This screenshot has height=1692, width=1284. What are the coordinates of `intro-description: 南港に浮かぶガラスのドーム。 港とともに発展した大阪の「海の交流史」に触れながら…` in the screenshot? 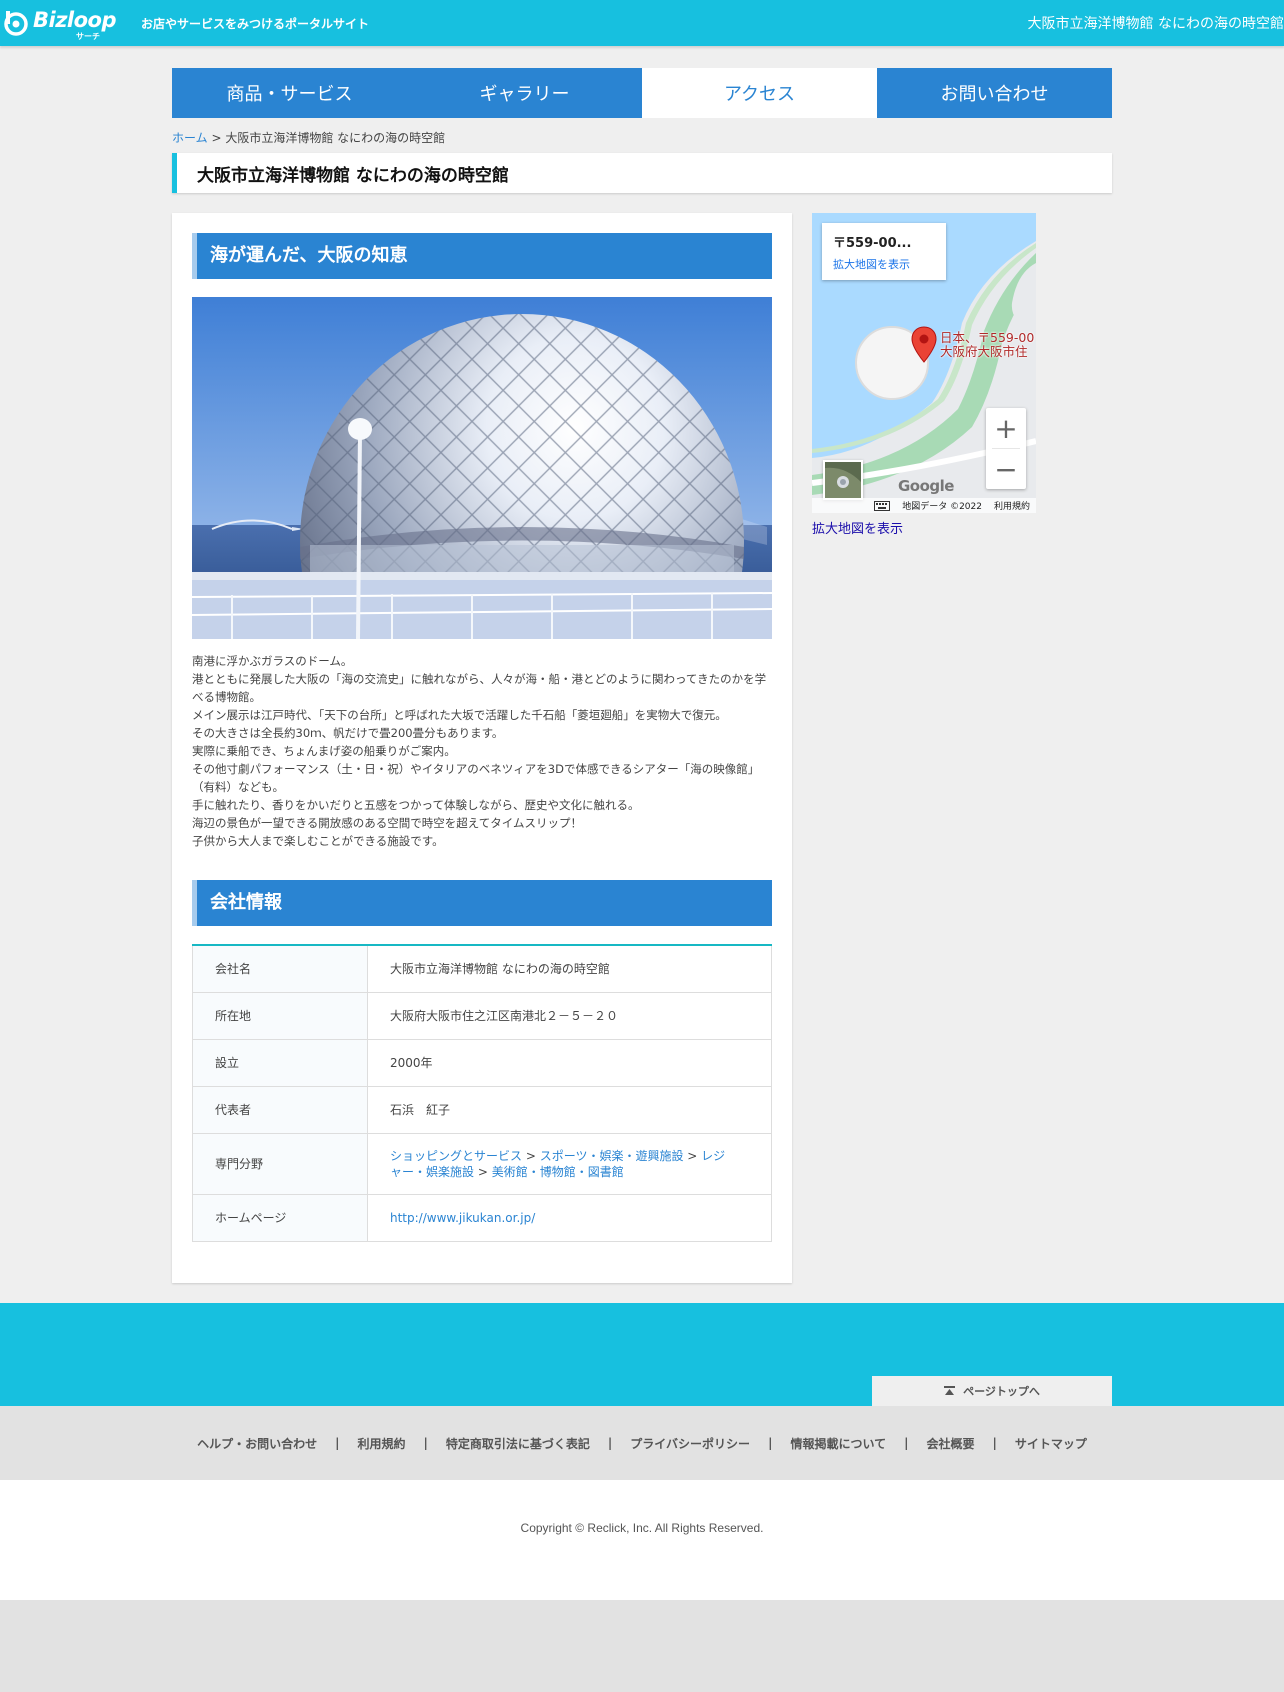 It's located at (482, 751).